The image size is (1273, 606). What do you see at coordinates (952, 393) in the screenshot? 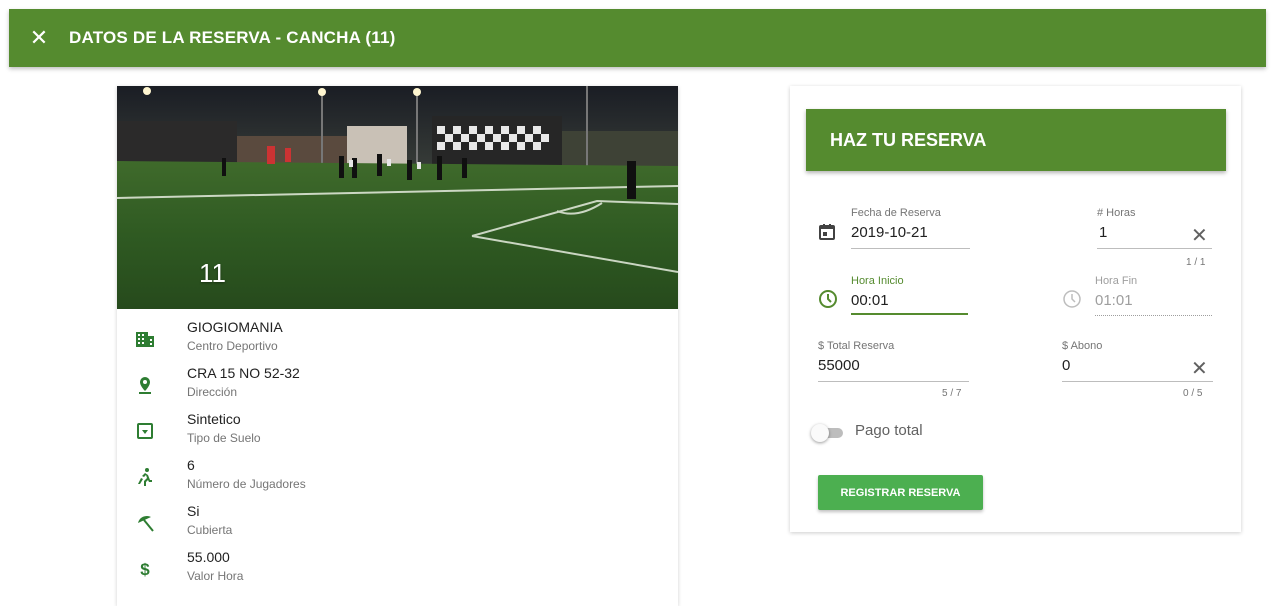
I see `total-counter: 5 / 7` at bounding box center [952, 393].